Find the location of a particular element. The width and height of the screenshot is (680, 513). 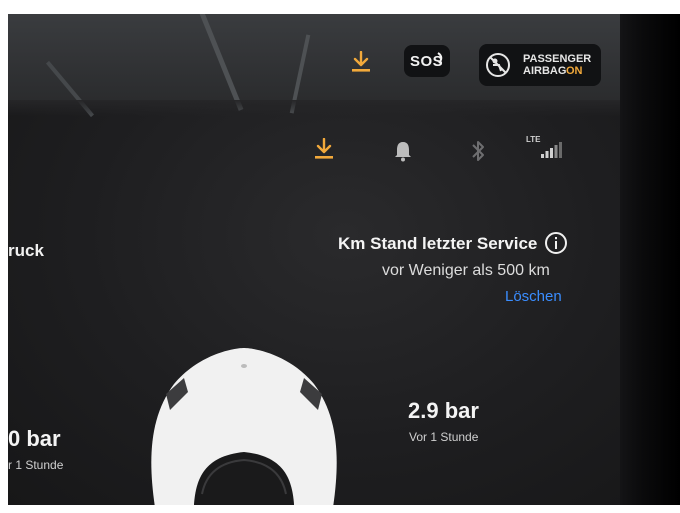

tire-pressure-right: 2.9 bar is located at coordinates (443, 410).